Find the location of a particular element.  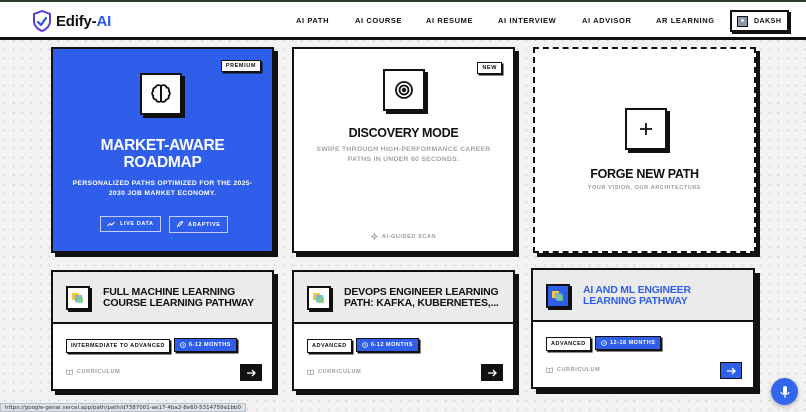

ai-guided-scan: AI-GUIDED SCAN is located at coordinates (403, 236).